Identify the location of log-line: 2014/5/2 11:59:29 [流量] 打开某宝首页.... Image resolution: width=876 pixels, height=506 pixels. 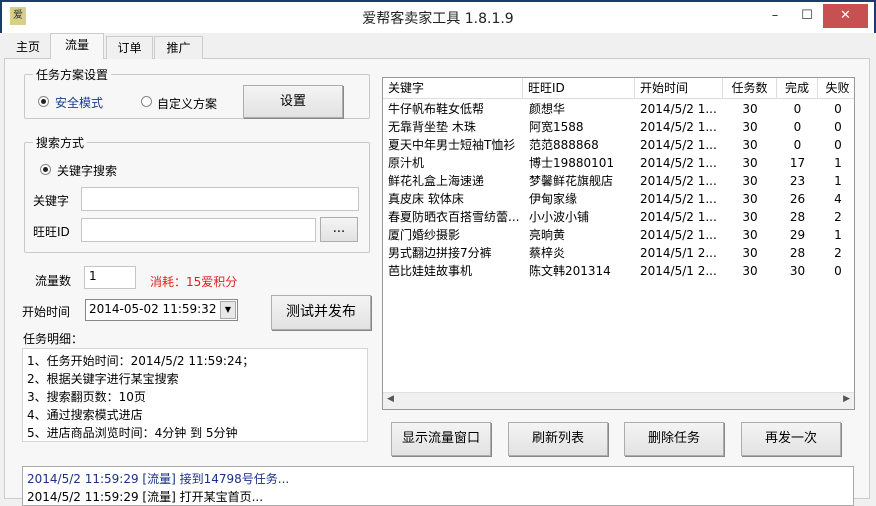
(145, 497).